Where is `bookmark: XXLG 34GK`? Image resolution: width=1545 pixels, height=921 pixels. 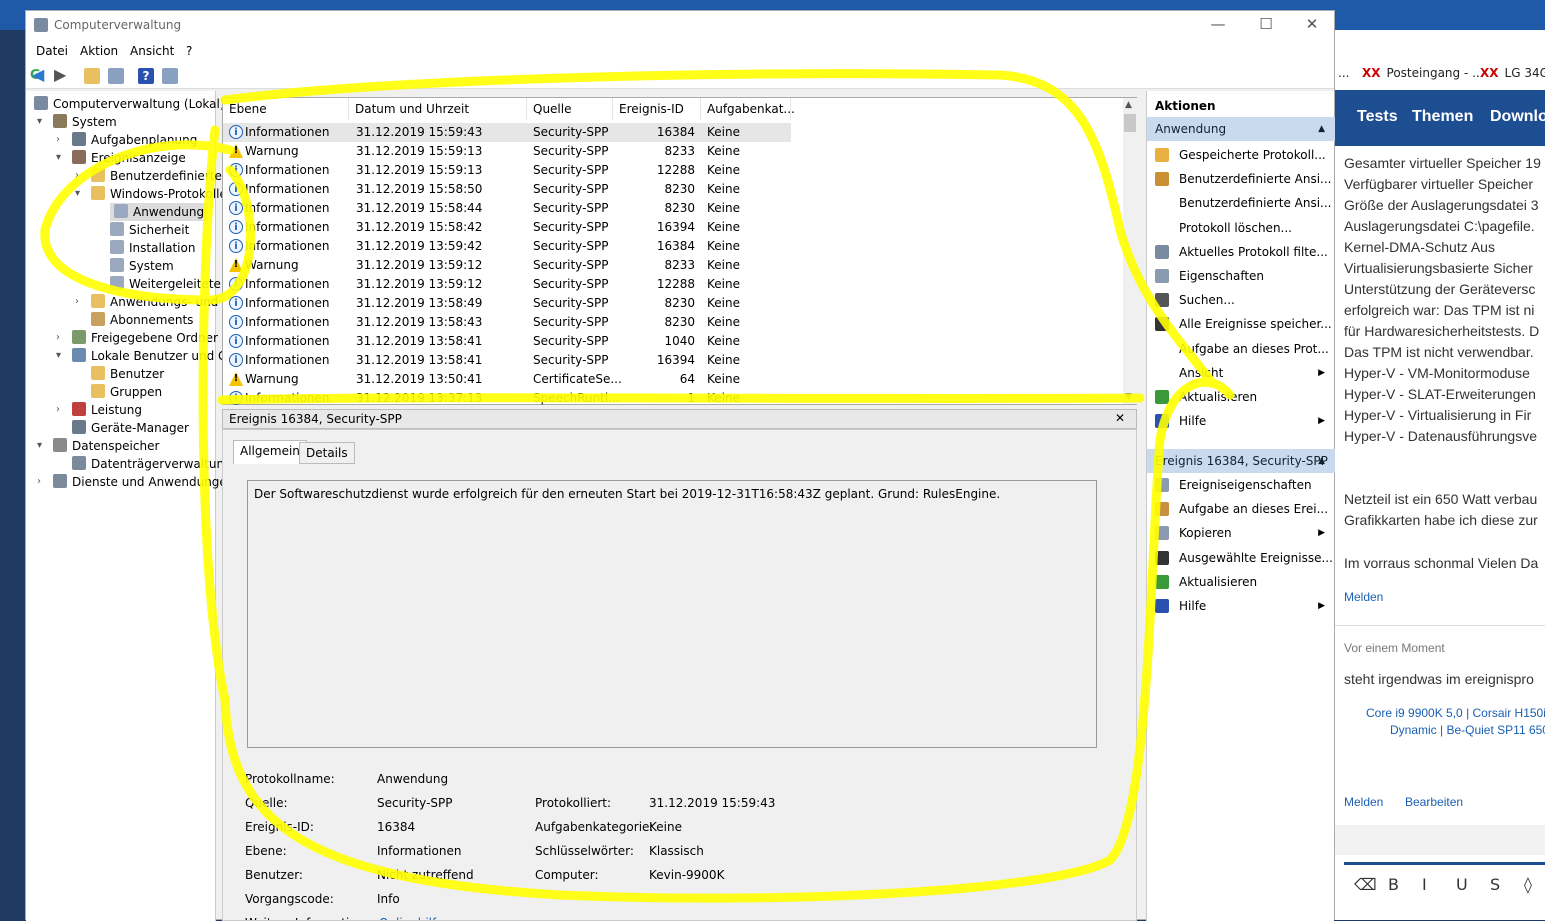 bookmark: XXLG 34GK is located at coordinates (1512, 73).